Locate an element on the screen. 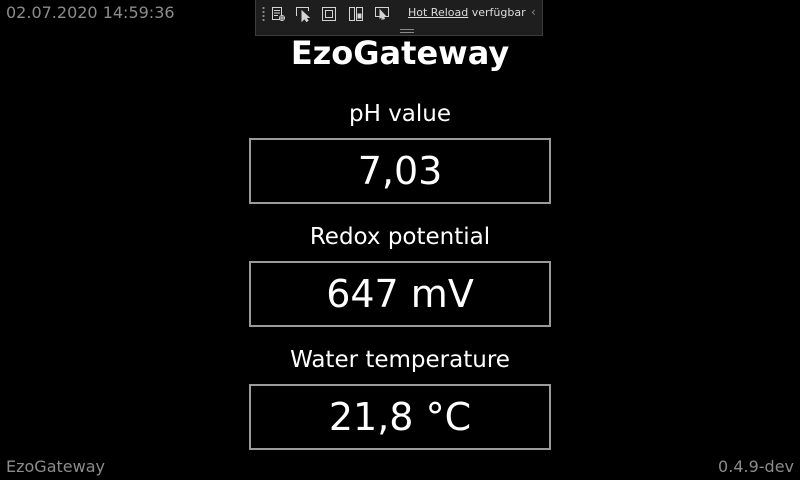  water-temperature-value-display: 21,8 °C is located at coordinates (400, 417).